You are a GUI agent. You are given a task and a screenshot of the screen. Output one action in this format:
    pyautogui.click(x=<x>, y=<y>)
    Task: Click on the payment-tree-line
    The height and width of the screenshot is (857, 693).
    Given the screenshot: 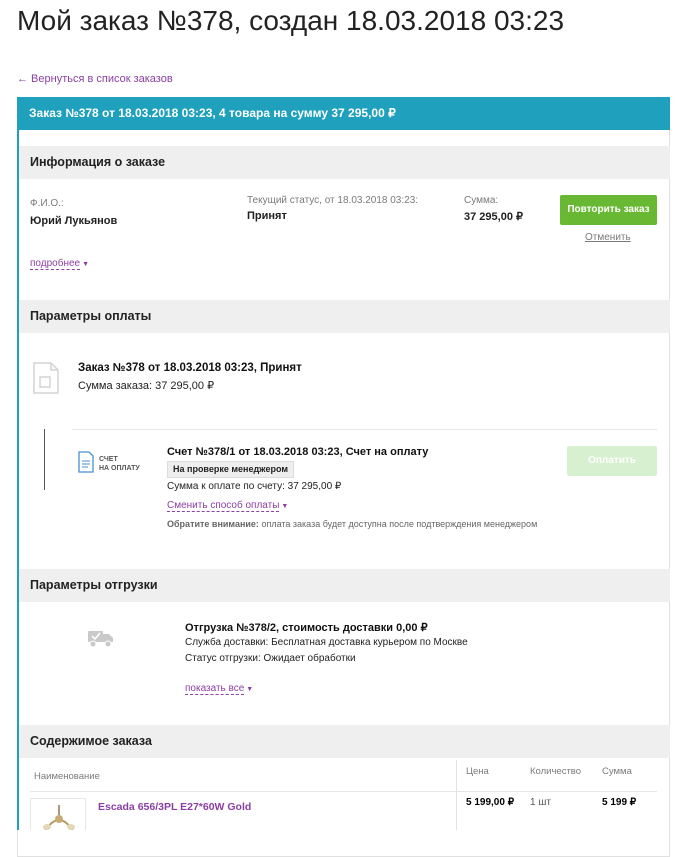 What is the action you would take?
    pyautogui.click(x=44, y=459)
    